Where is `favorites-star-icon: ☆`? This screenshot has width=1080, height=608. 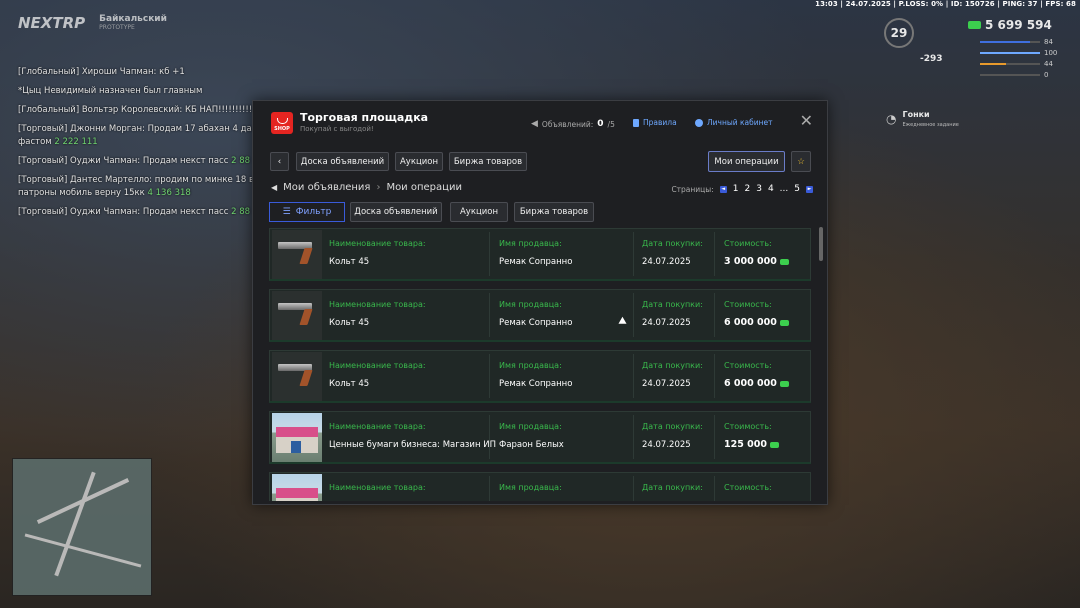 favorites-star-icon: ☆ is located at coordinates (801, 161).